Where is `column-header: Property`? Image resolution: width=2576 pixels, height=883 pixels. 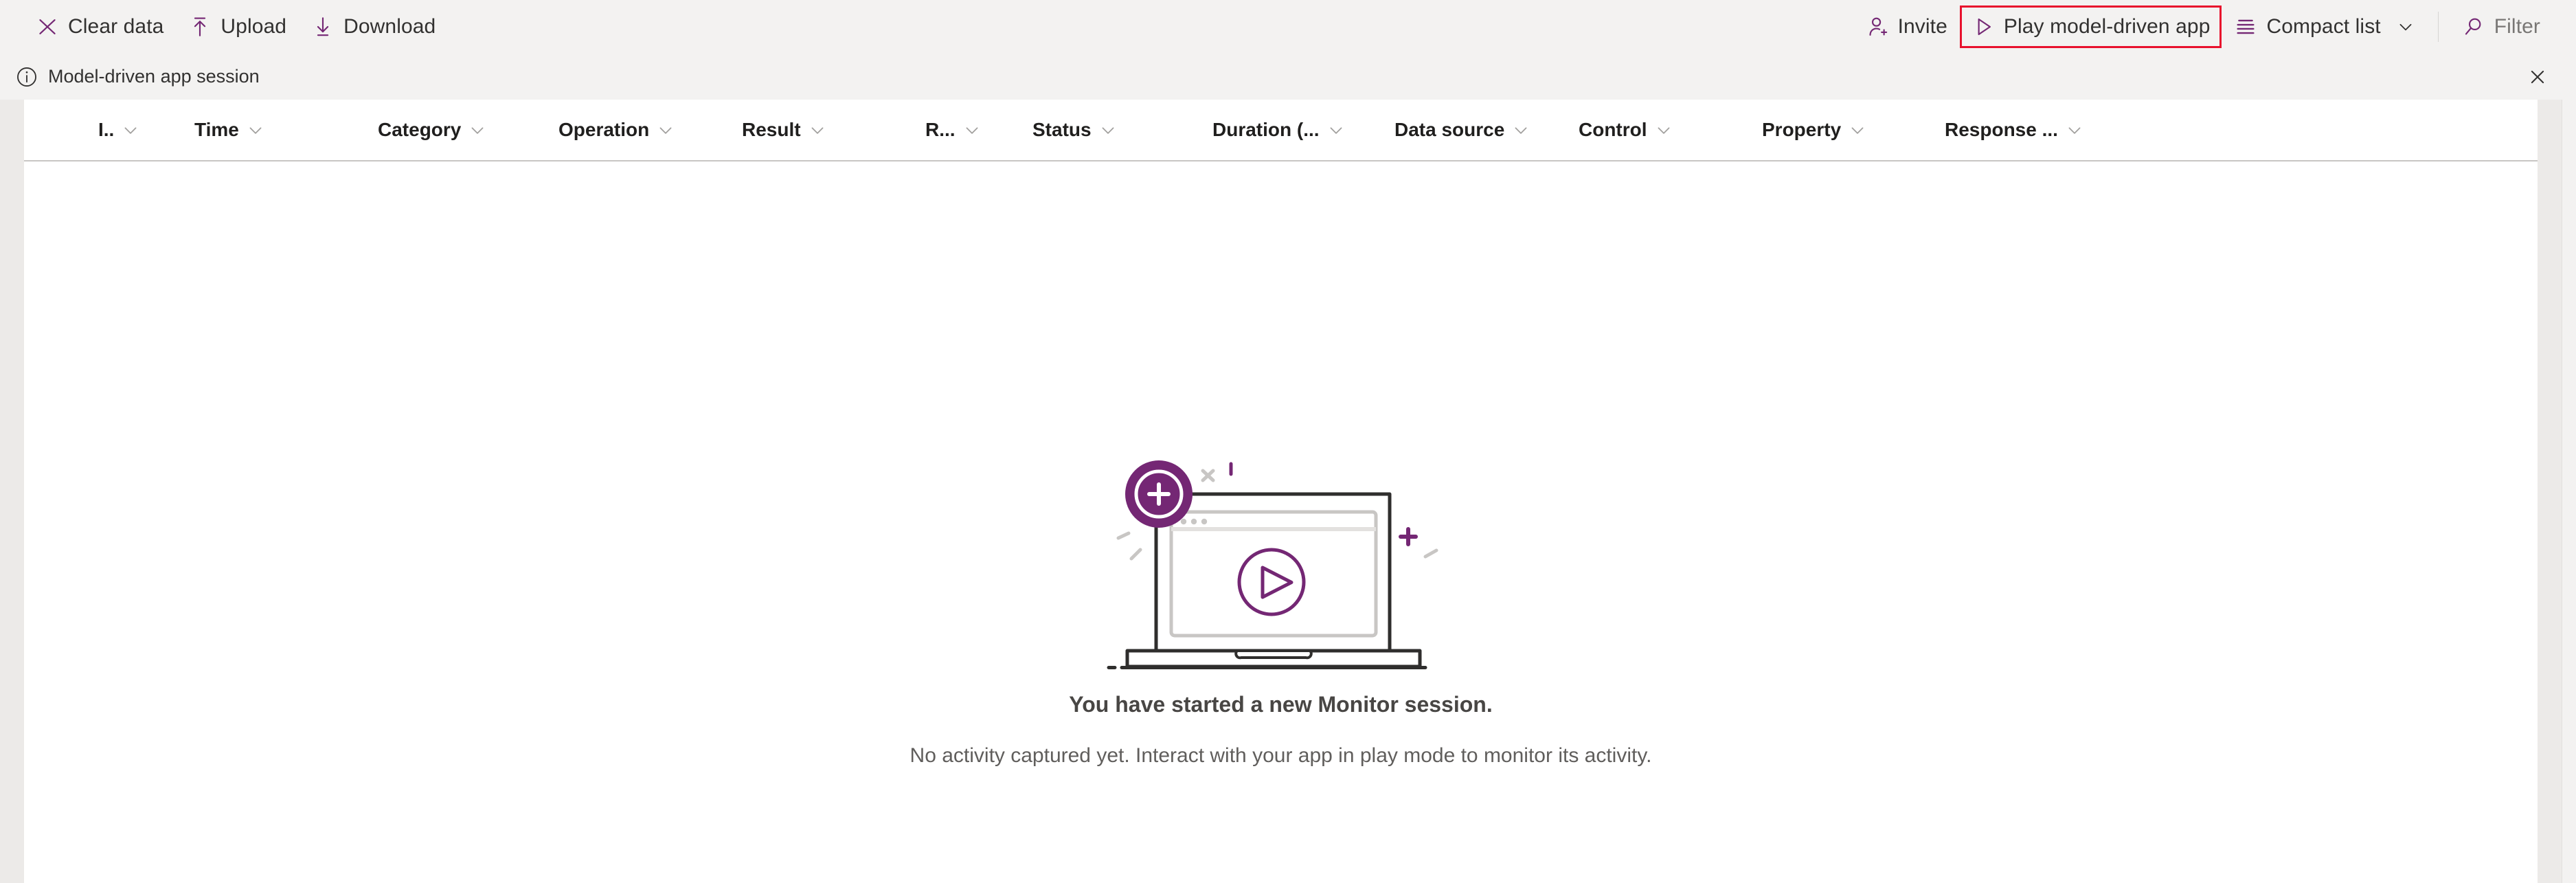 column-header: Property is located at coordinates (1814, 130).